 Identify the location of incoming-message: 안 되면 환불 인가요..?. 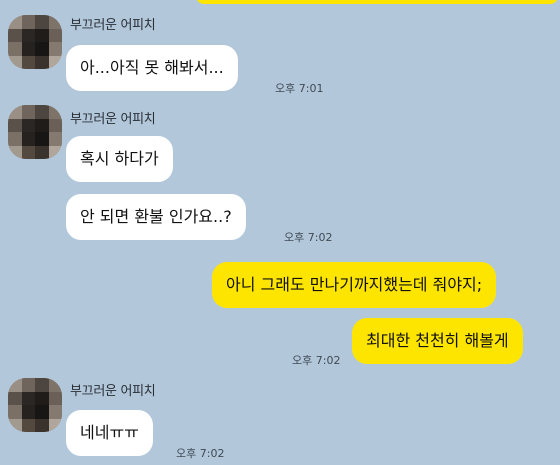
(156, 217).